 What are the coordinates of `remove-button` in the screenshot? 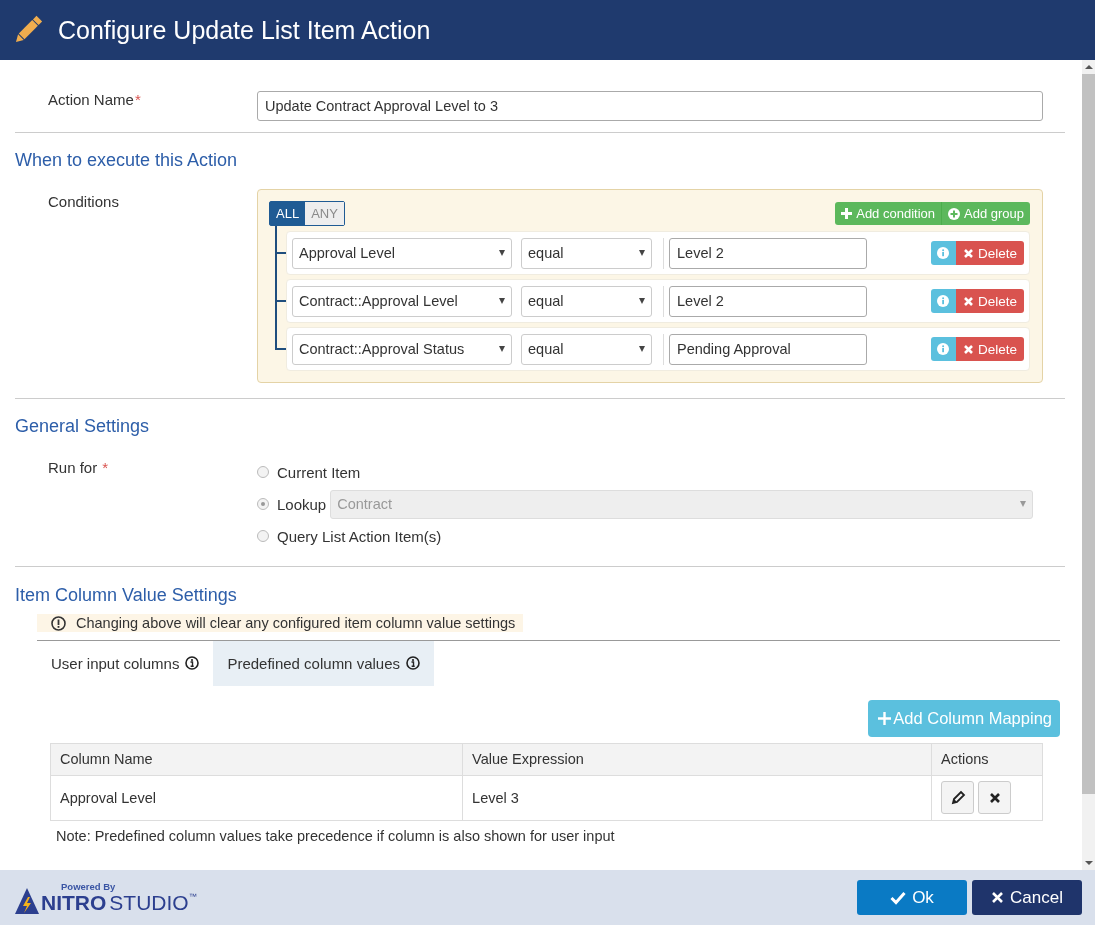 It's located at (994, 797).